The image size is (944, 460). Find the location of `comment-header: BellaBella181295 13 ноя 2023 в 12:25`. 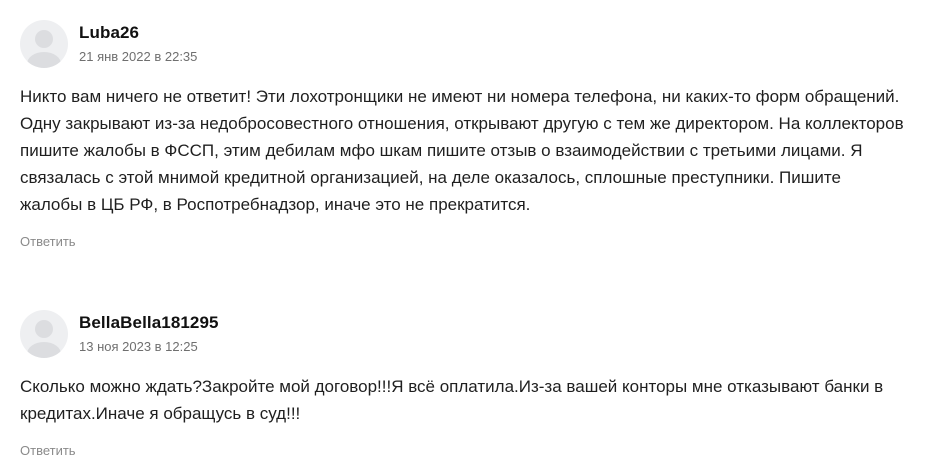

comment-header: BellaBella181295 13 ноя 2023 в 12:25 is located at coordinates (470, 335).